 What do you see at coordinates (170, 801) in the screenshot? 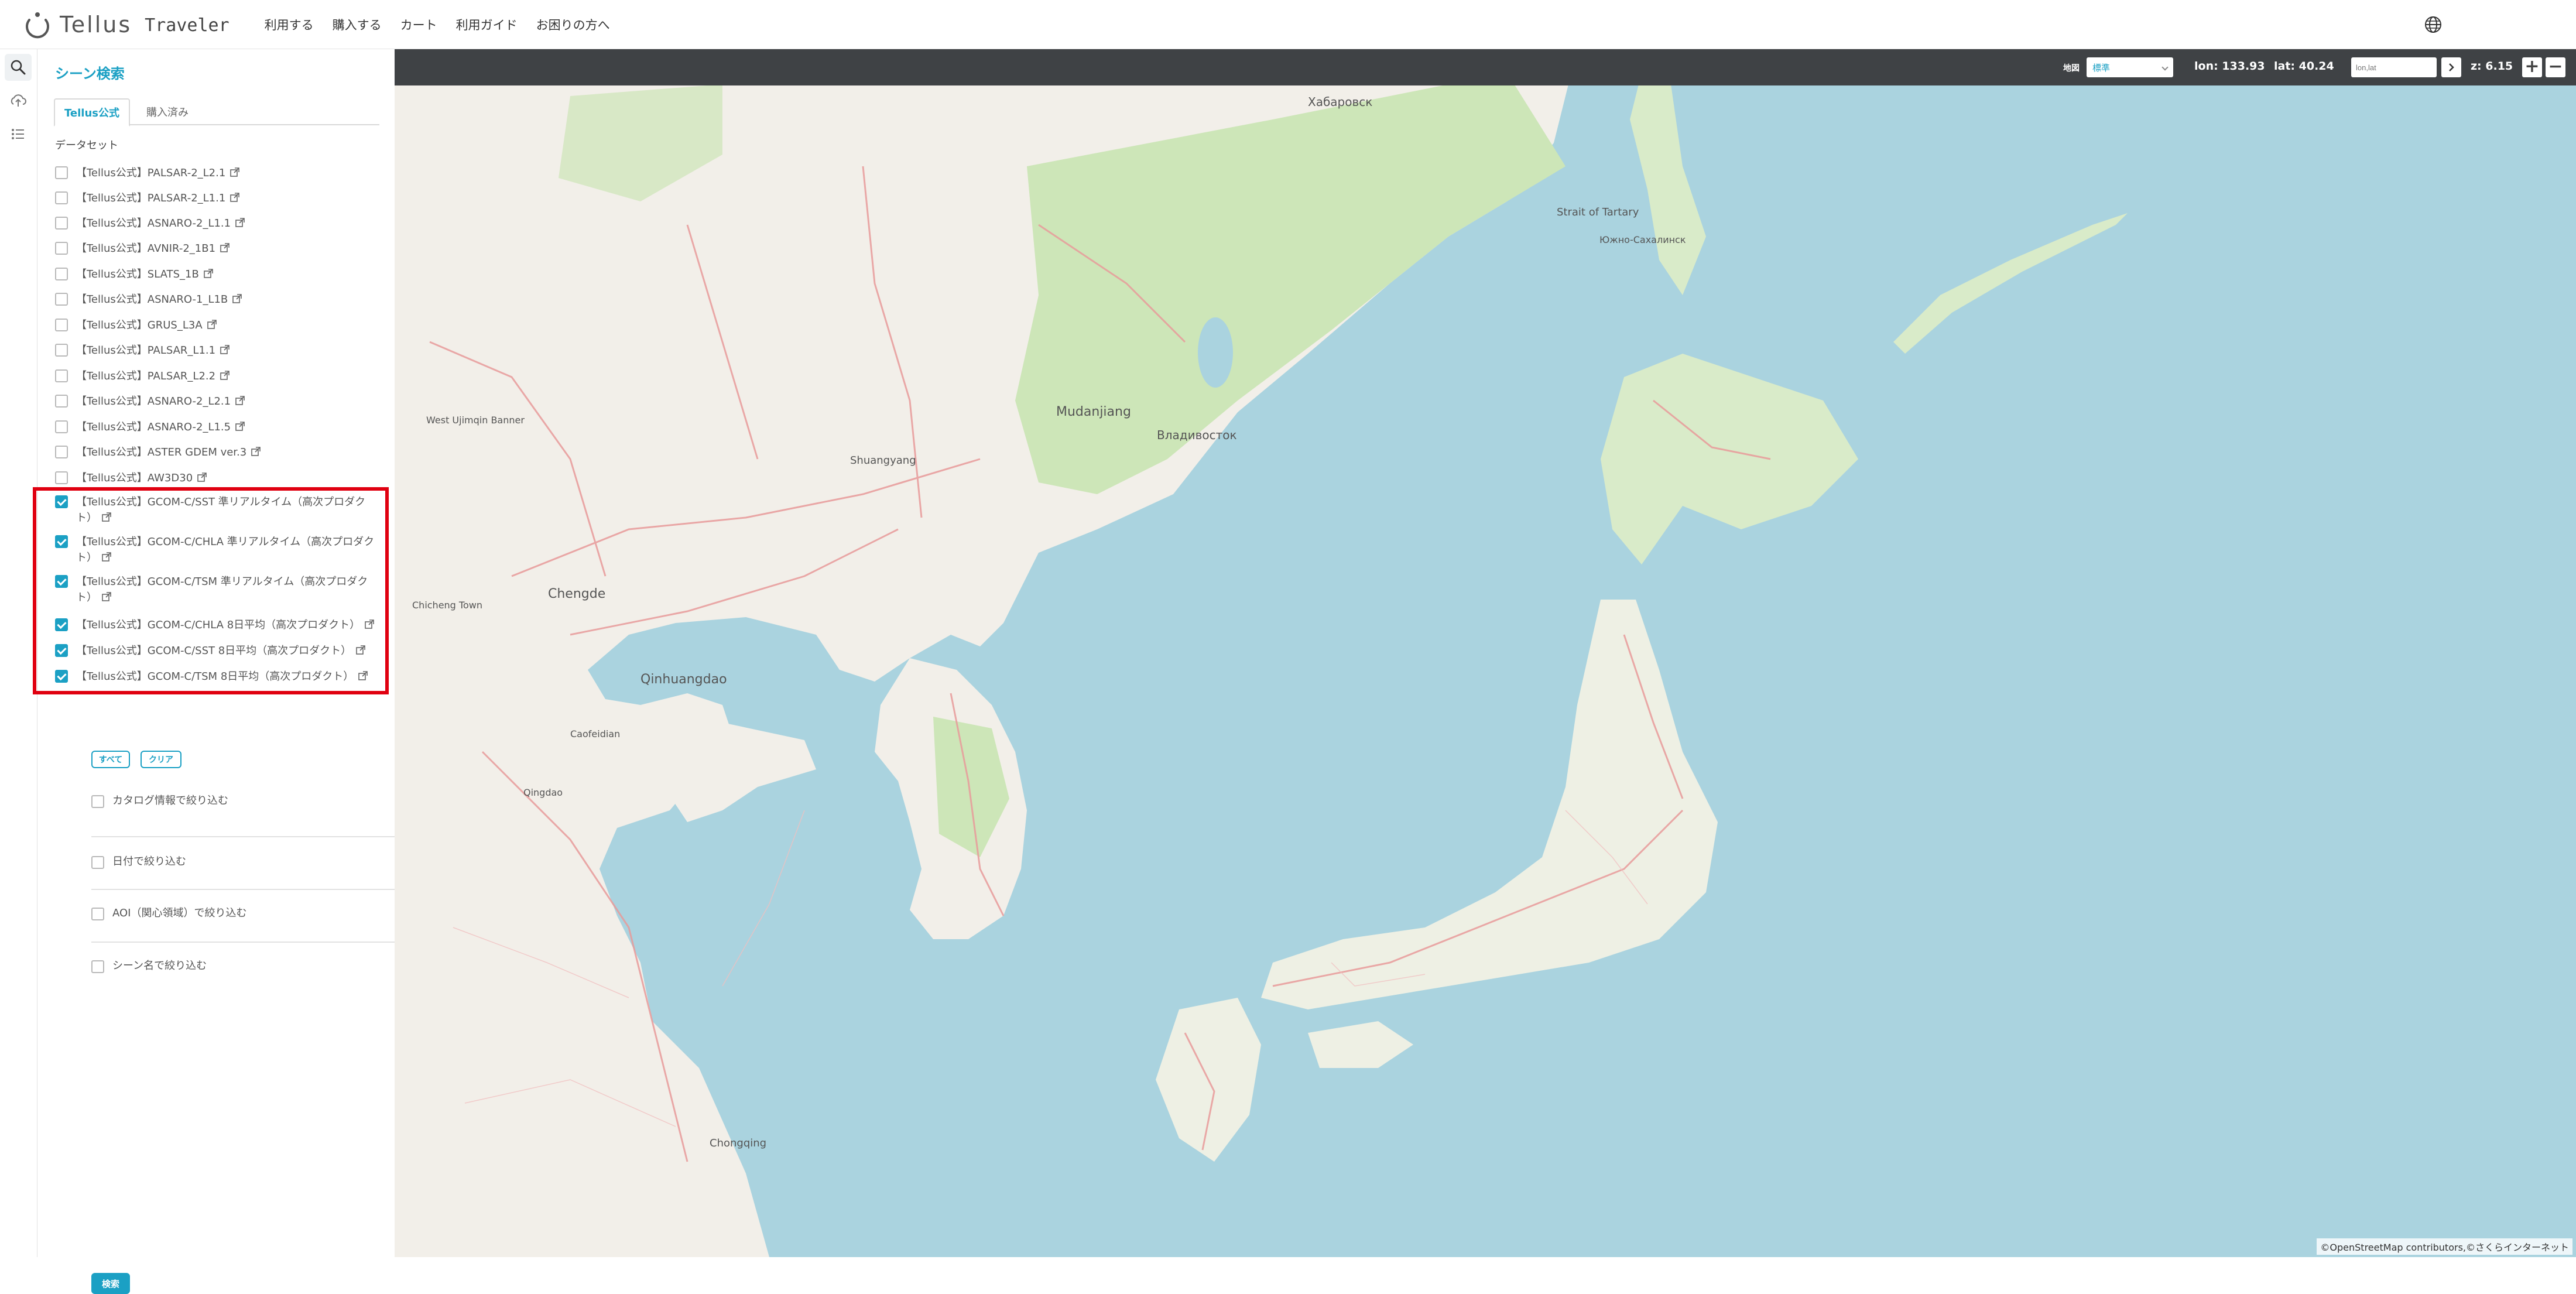
I see `filter-catalog-label: カタログ情報で絞り込む` at bounding box center [170, 801].